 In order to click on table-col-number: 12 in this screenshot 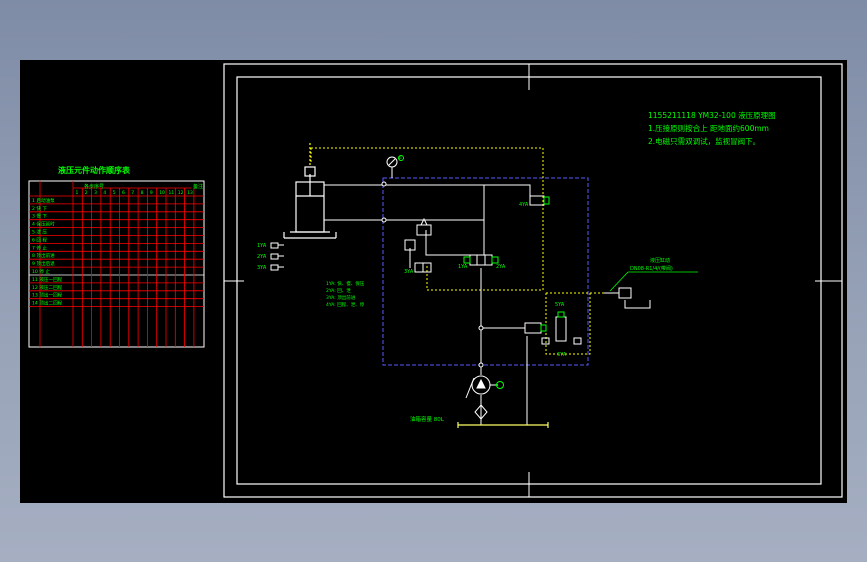, I will do `click(181, 193)`.